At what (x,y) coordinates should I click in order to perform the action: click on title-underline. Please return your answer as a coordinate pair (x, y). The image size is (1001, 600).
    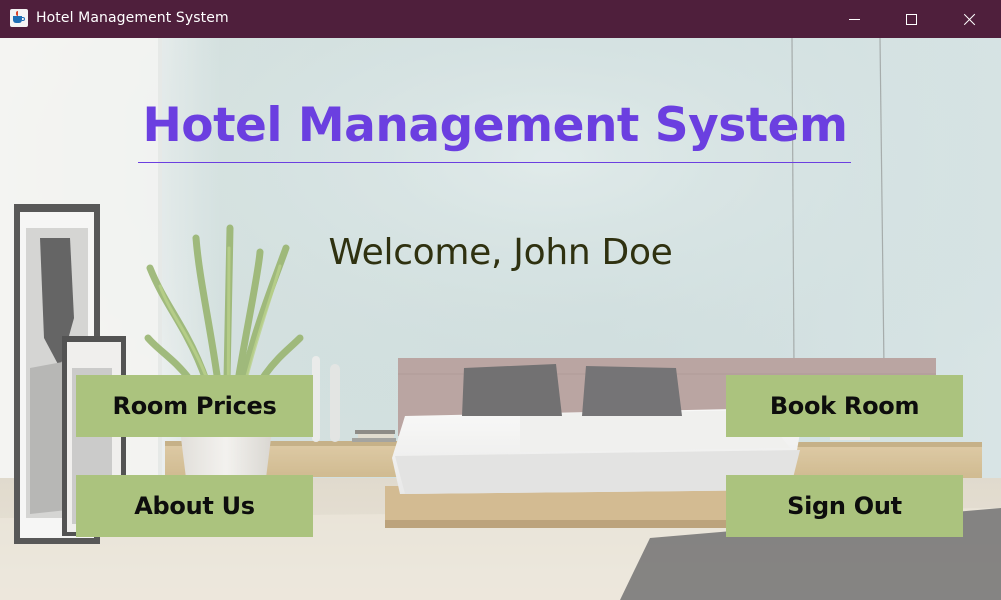
    Looking at the image, I should click on (494, 162).